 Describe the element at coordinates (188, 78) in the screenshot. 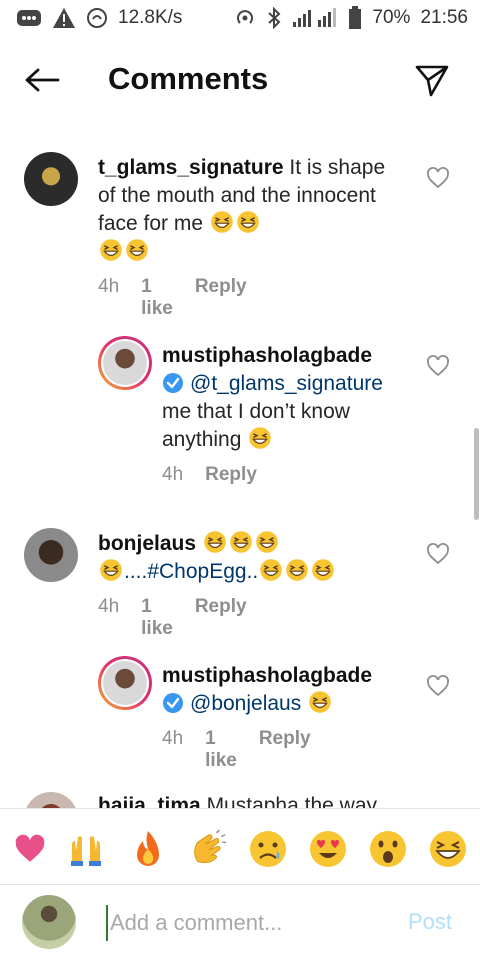

I see `page-title: Comments` at that location.